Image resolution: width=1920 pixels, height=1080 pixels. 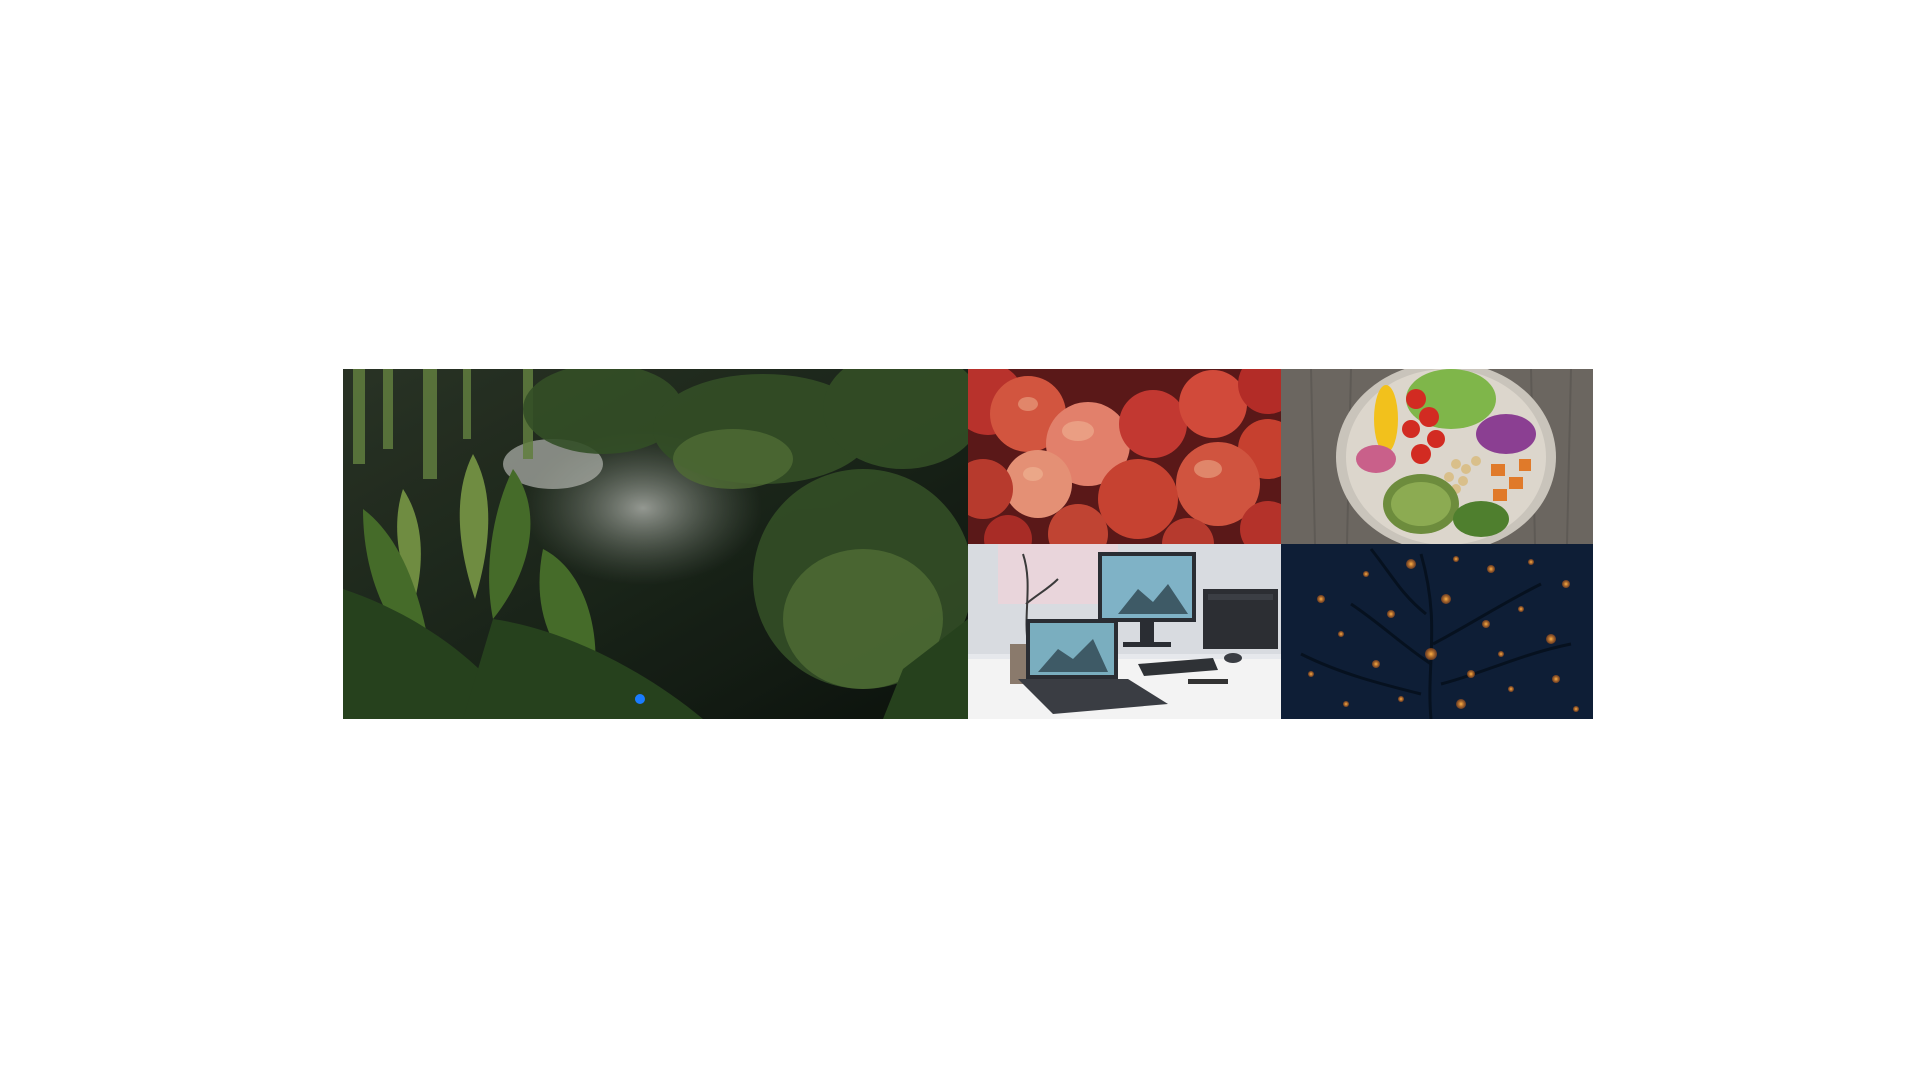 I want to click on gallery-tile-apples, so click(x=1124, y=456).